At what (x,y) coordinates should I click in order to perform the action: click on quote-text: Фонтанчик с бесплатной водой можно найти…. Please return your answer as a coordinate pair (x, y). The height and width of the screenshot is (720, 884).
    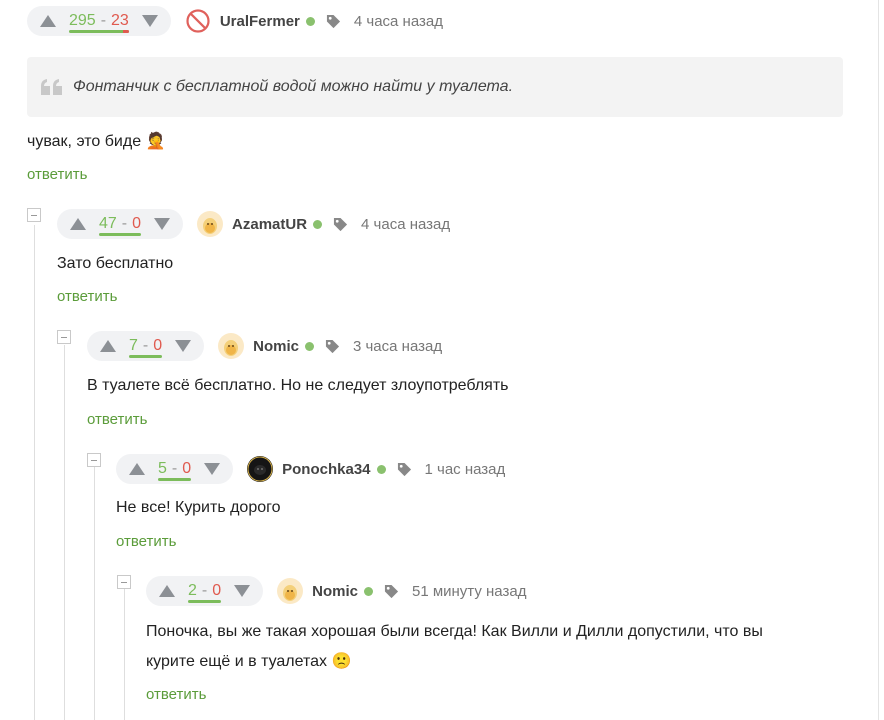
    Looking at the image, I should click on (293, 86).